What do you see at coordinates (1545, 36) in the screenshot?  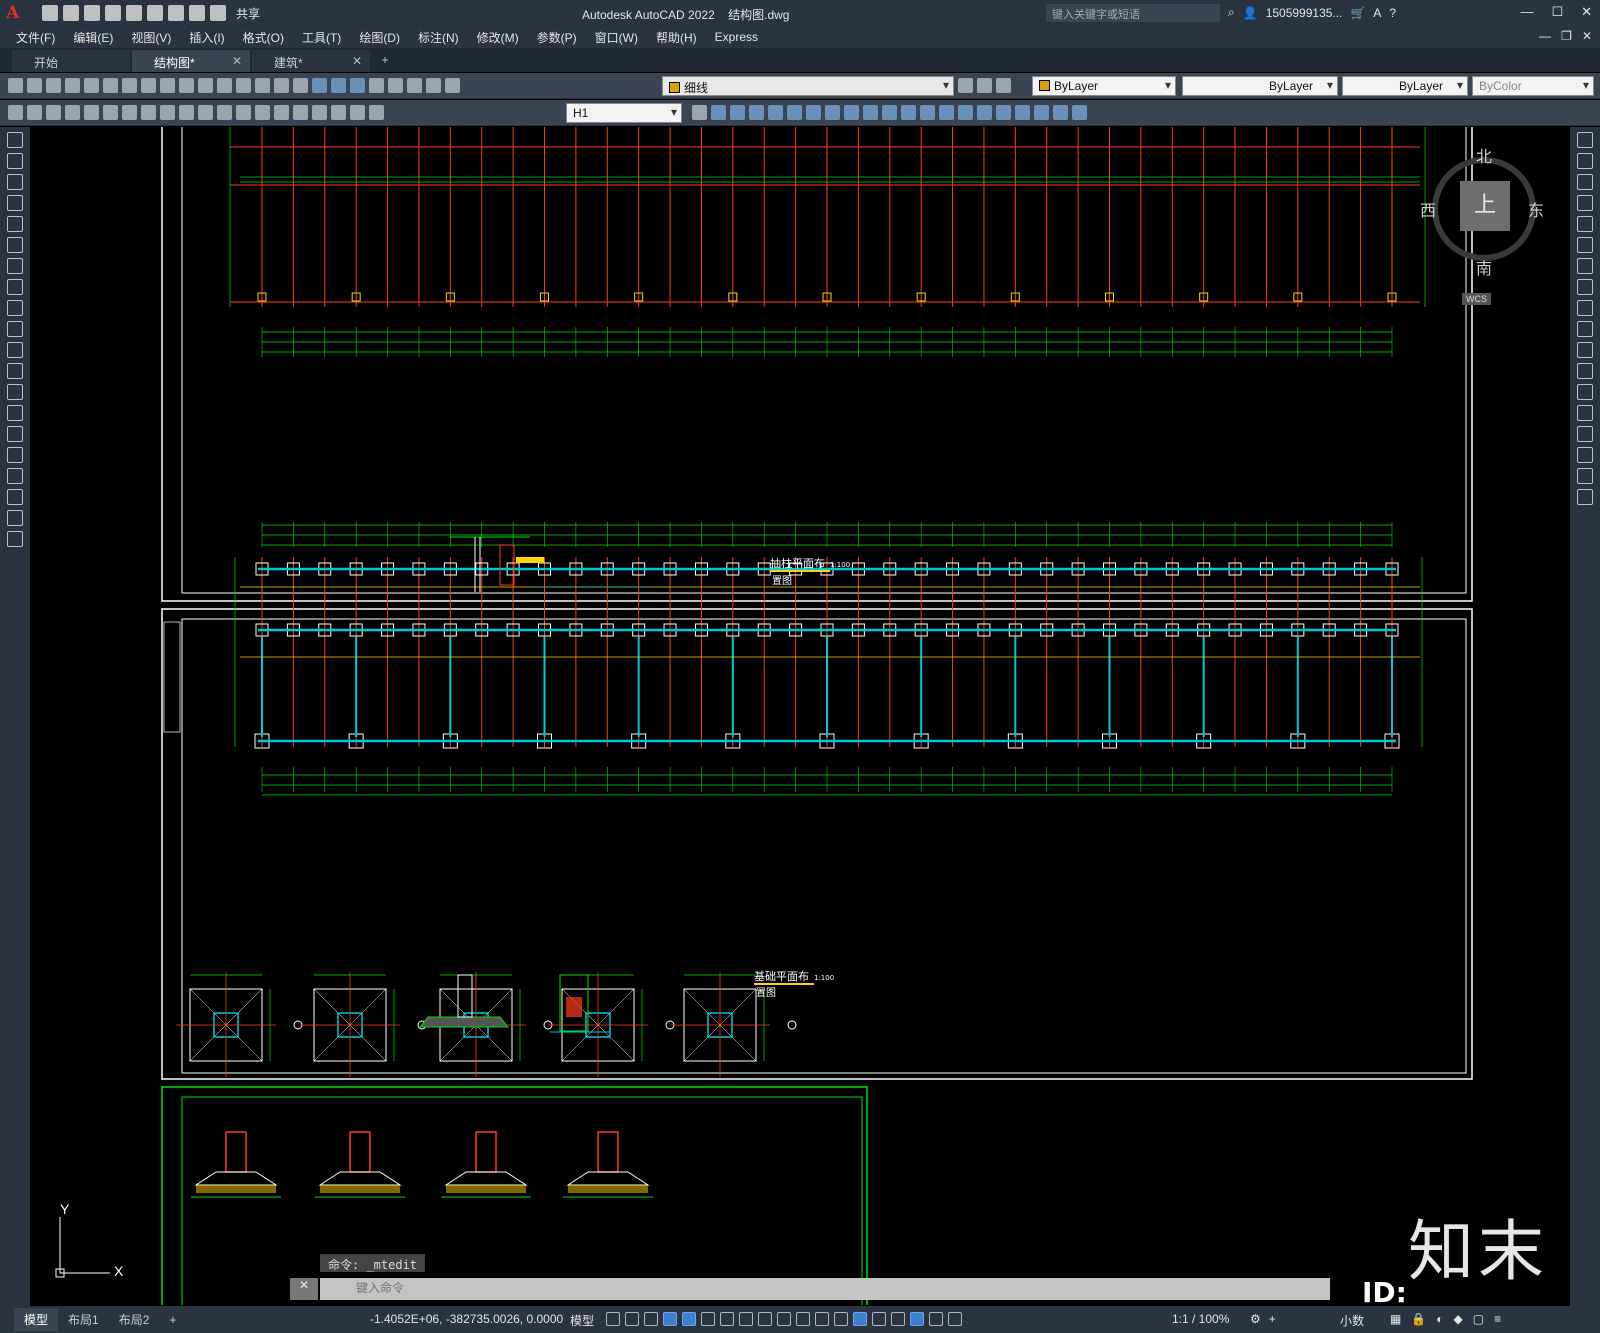 I see `doc-minimize-button: —` at bounding box center [1545, 36].